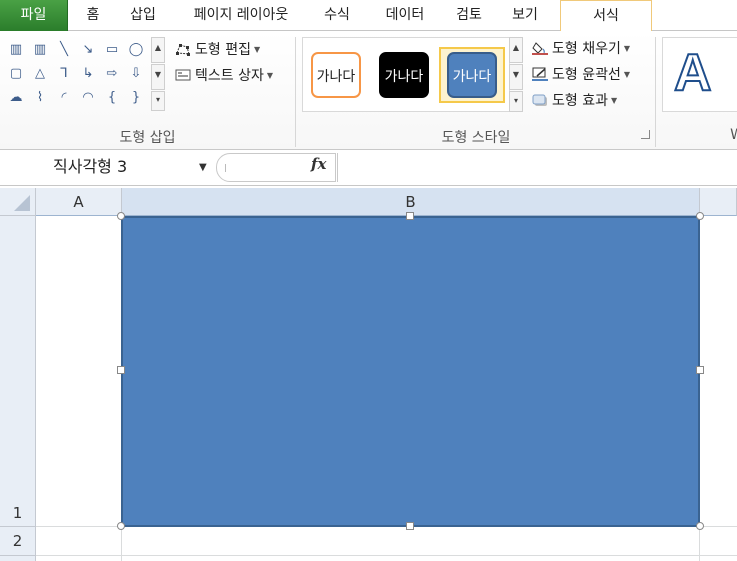 The image size is (737, 561). Describe the element at coordinates (476, 138) in the screenshot. I see `shape-styles-group-label: 도형 스타일` at that location.